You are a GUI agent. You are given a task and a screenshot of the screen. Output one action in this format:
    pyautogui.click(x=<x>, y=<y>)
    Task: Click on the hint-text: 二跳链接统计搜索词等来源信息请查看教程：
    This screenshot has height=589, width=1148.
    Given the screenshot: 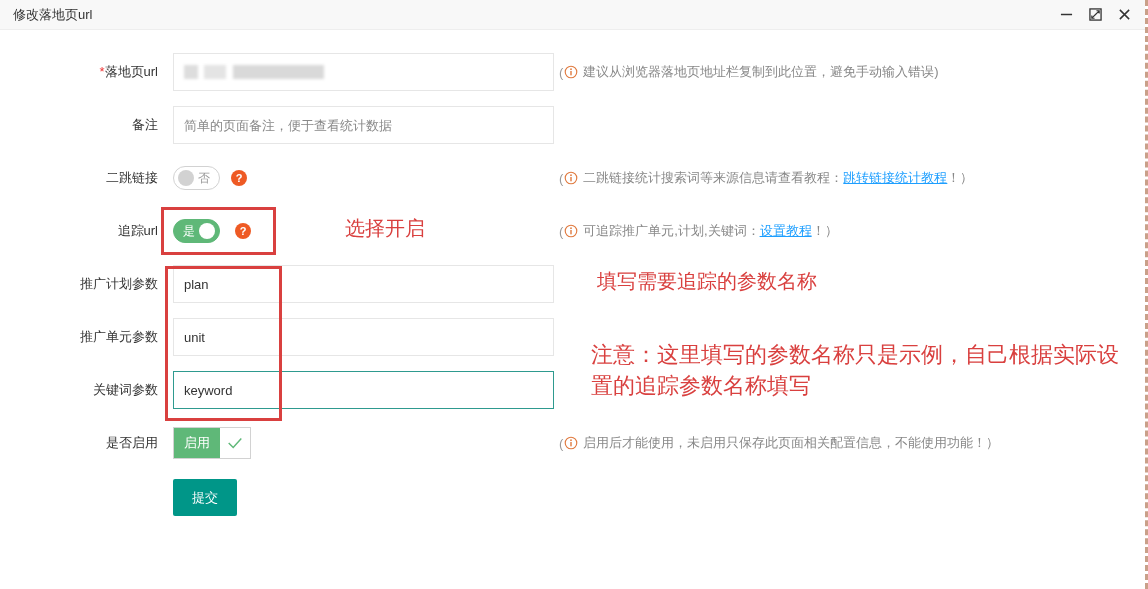 What is the action you would take?
    pyautogui.click(x=713, y=178)
    